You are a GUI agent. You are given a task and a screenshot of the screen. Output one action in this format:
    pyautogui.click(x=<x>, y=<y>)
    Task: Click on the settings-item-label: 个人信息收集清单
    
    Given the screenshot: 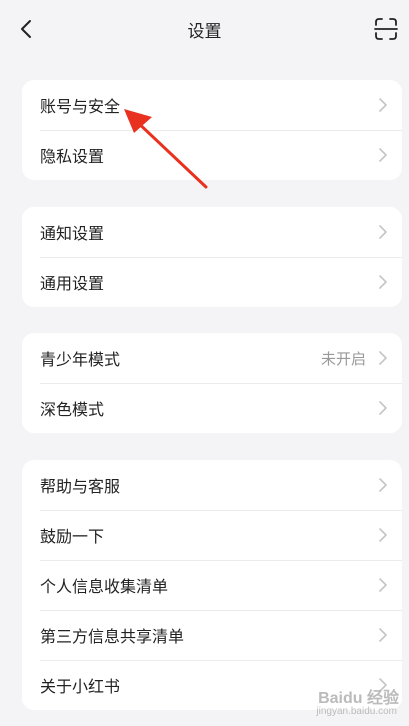 What is the action you would take?
    pyautogui.click(x=104, y=586)
    